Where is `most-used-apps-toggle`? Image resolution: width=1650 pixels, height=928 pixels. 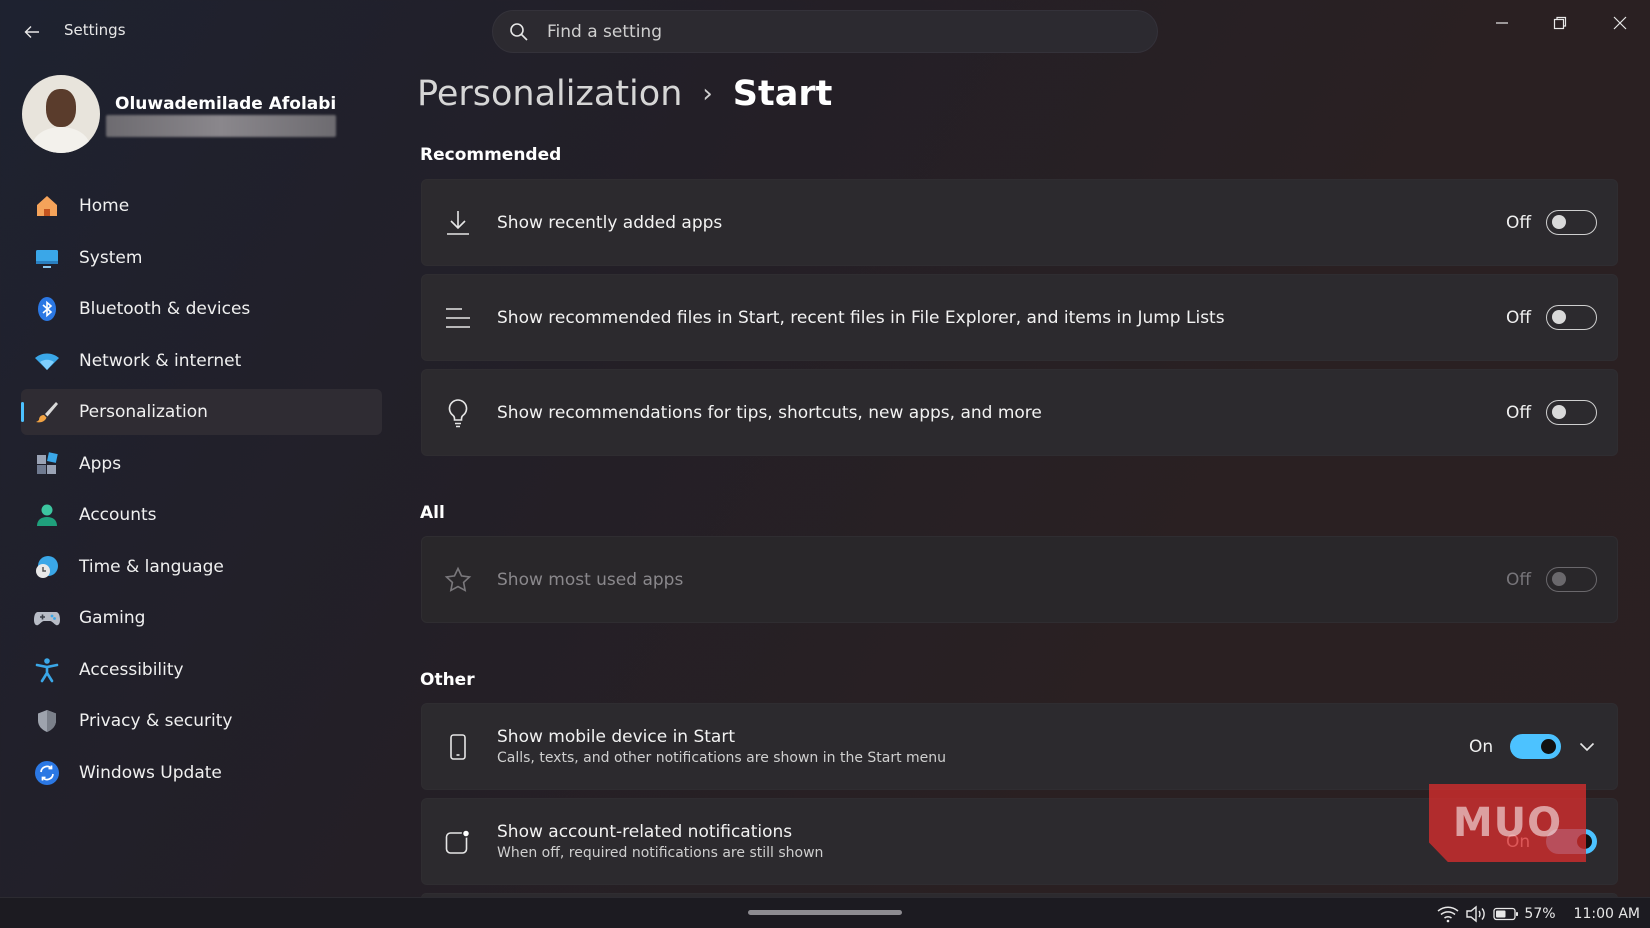 most-used-apps-toggle is located at coordinates (1571, 579).